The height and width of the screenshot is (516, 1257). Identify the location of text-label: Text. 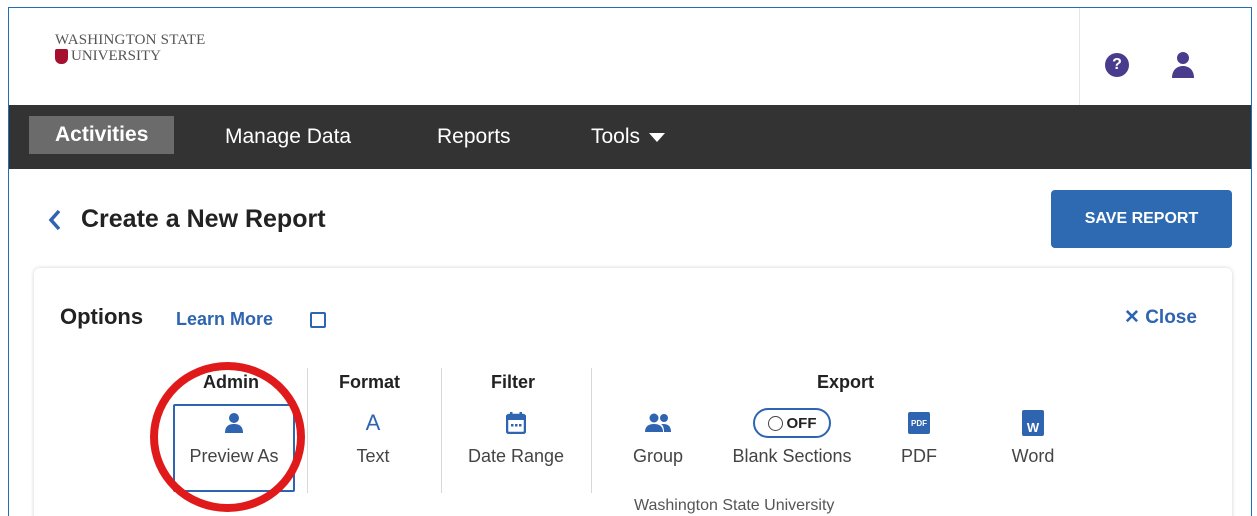
(373, 456).